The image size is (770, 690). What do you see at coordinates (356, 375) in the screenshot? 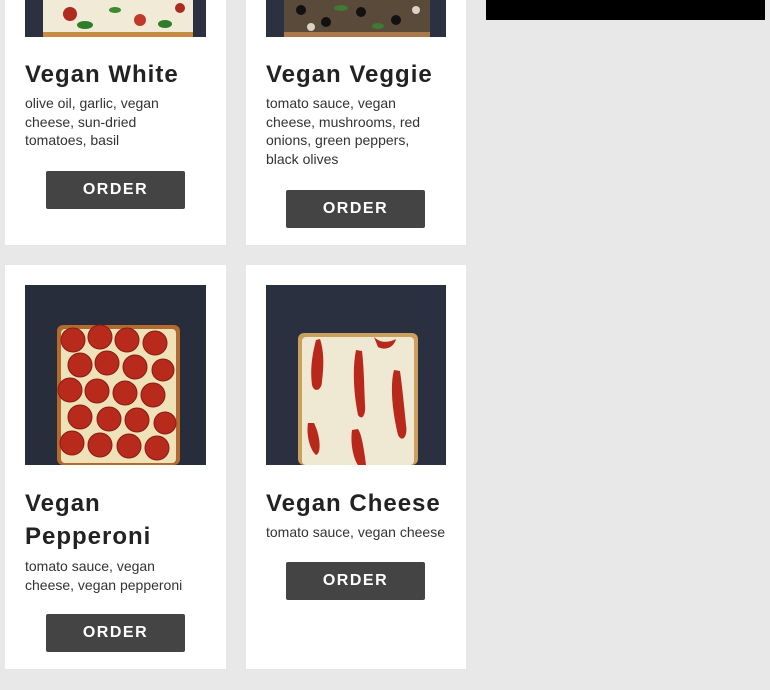
I see `pizza-image-vegan-cheese` at bounding box center [356, 375].